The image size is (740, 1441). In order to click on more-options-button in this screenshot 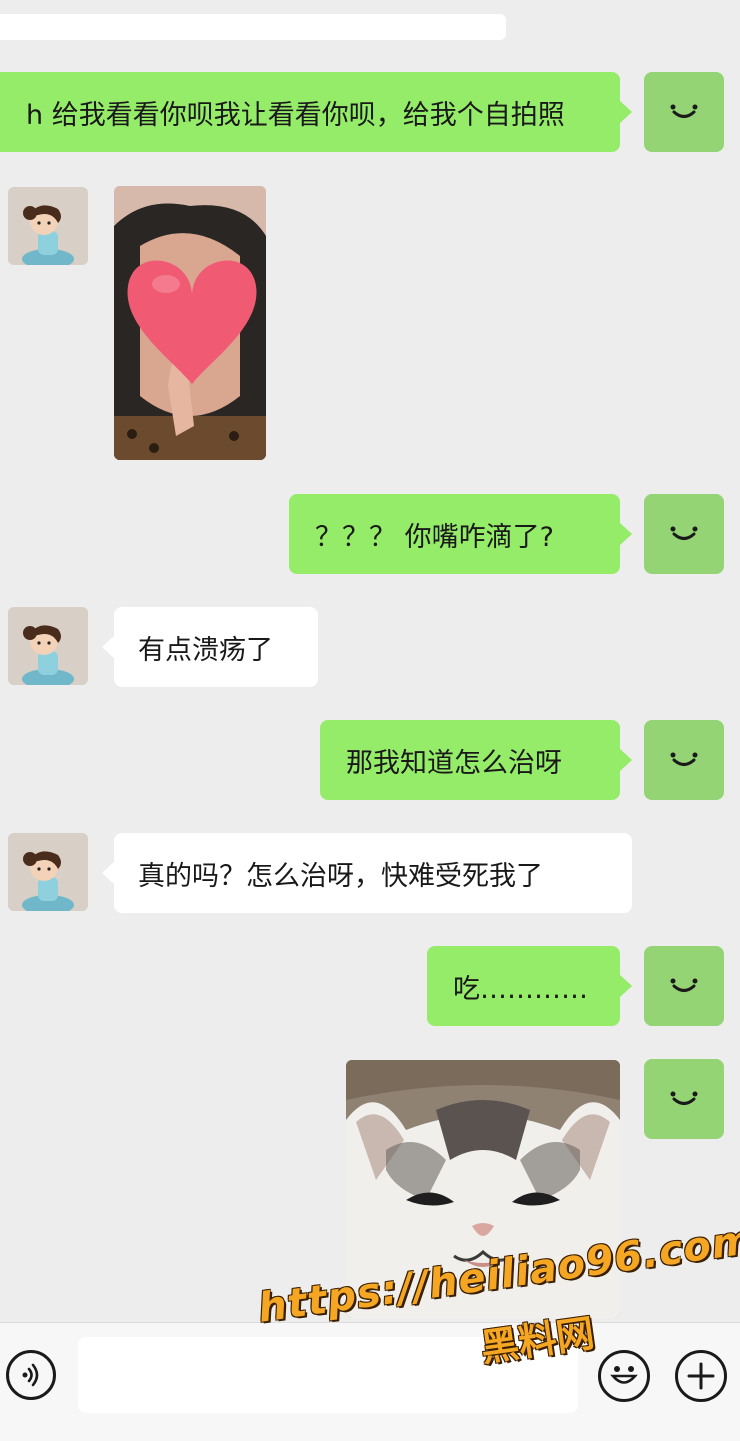, I will do `click(701, 1376)`.